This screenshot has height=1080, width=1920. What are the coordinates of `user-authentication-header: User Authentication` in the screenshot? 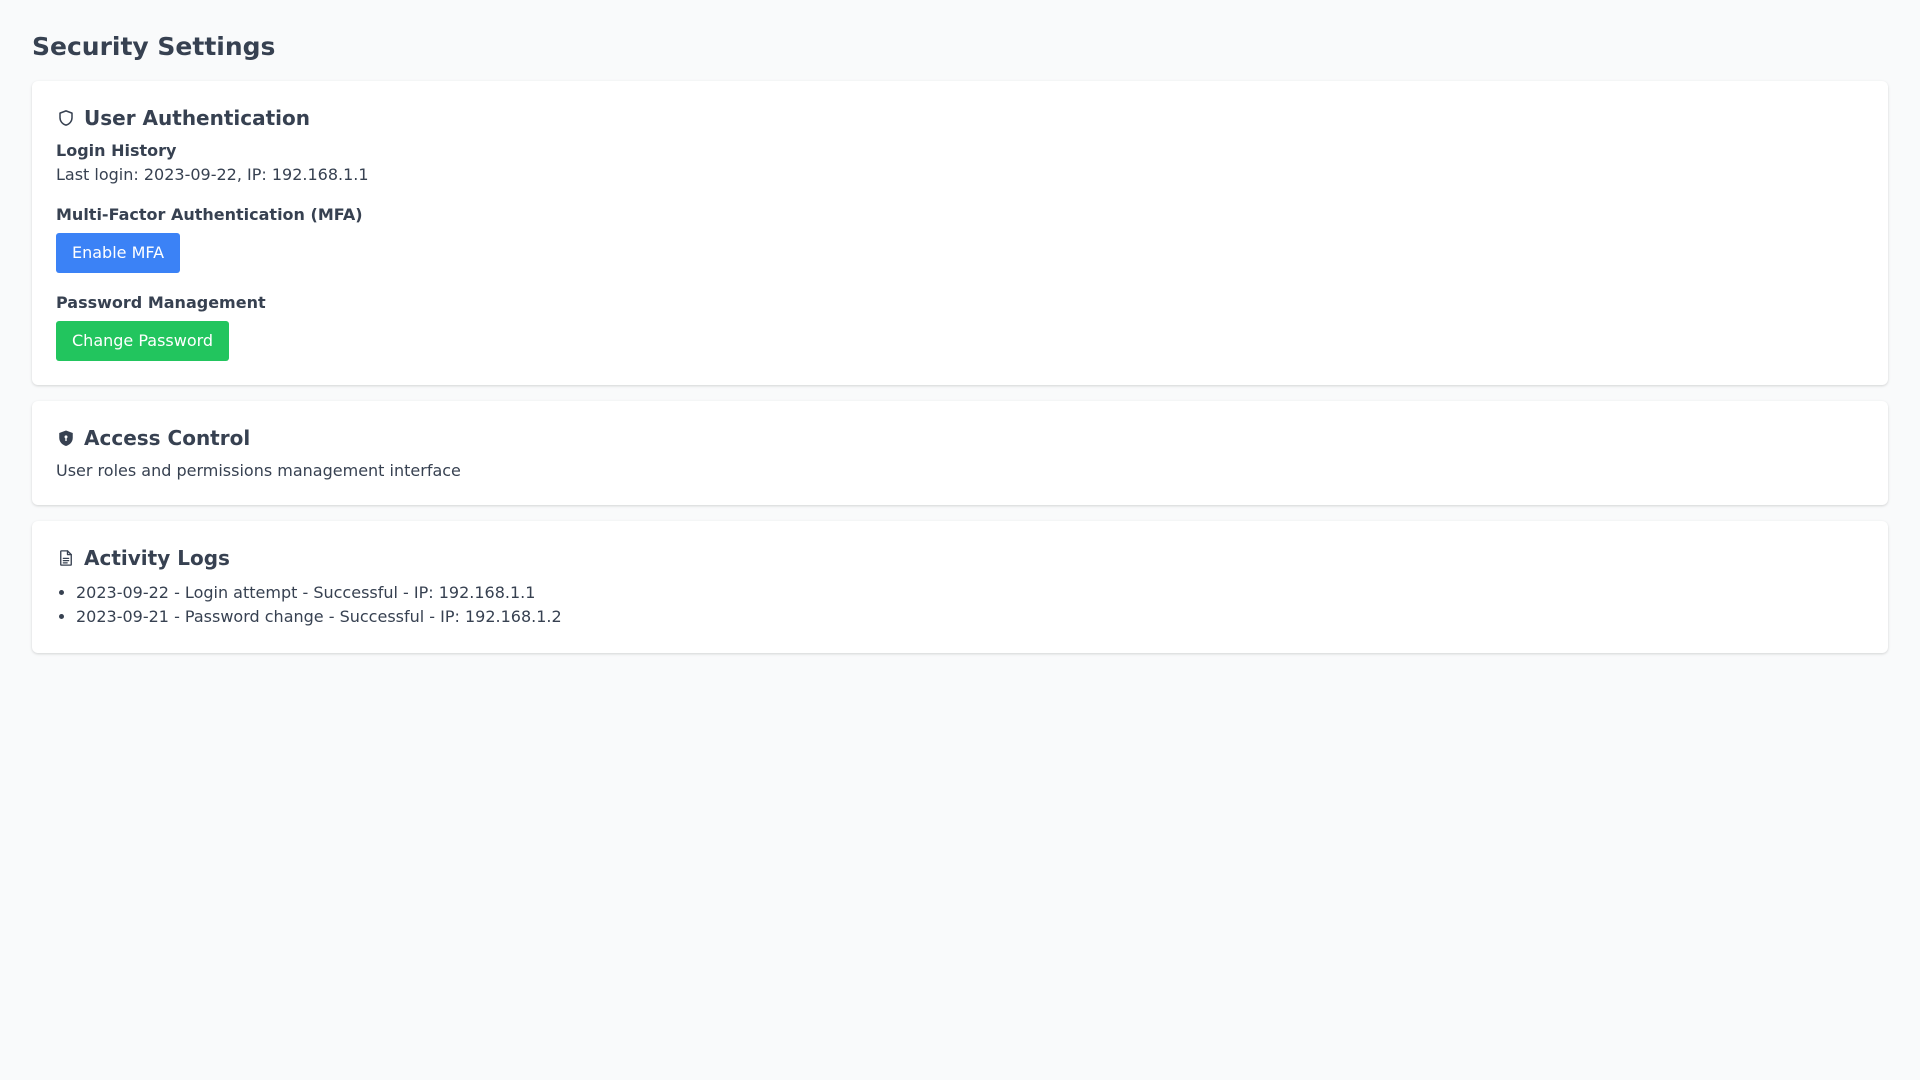 It's located at (960, 118).